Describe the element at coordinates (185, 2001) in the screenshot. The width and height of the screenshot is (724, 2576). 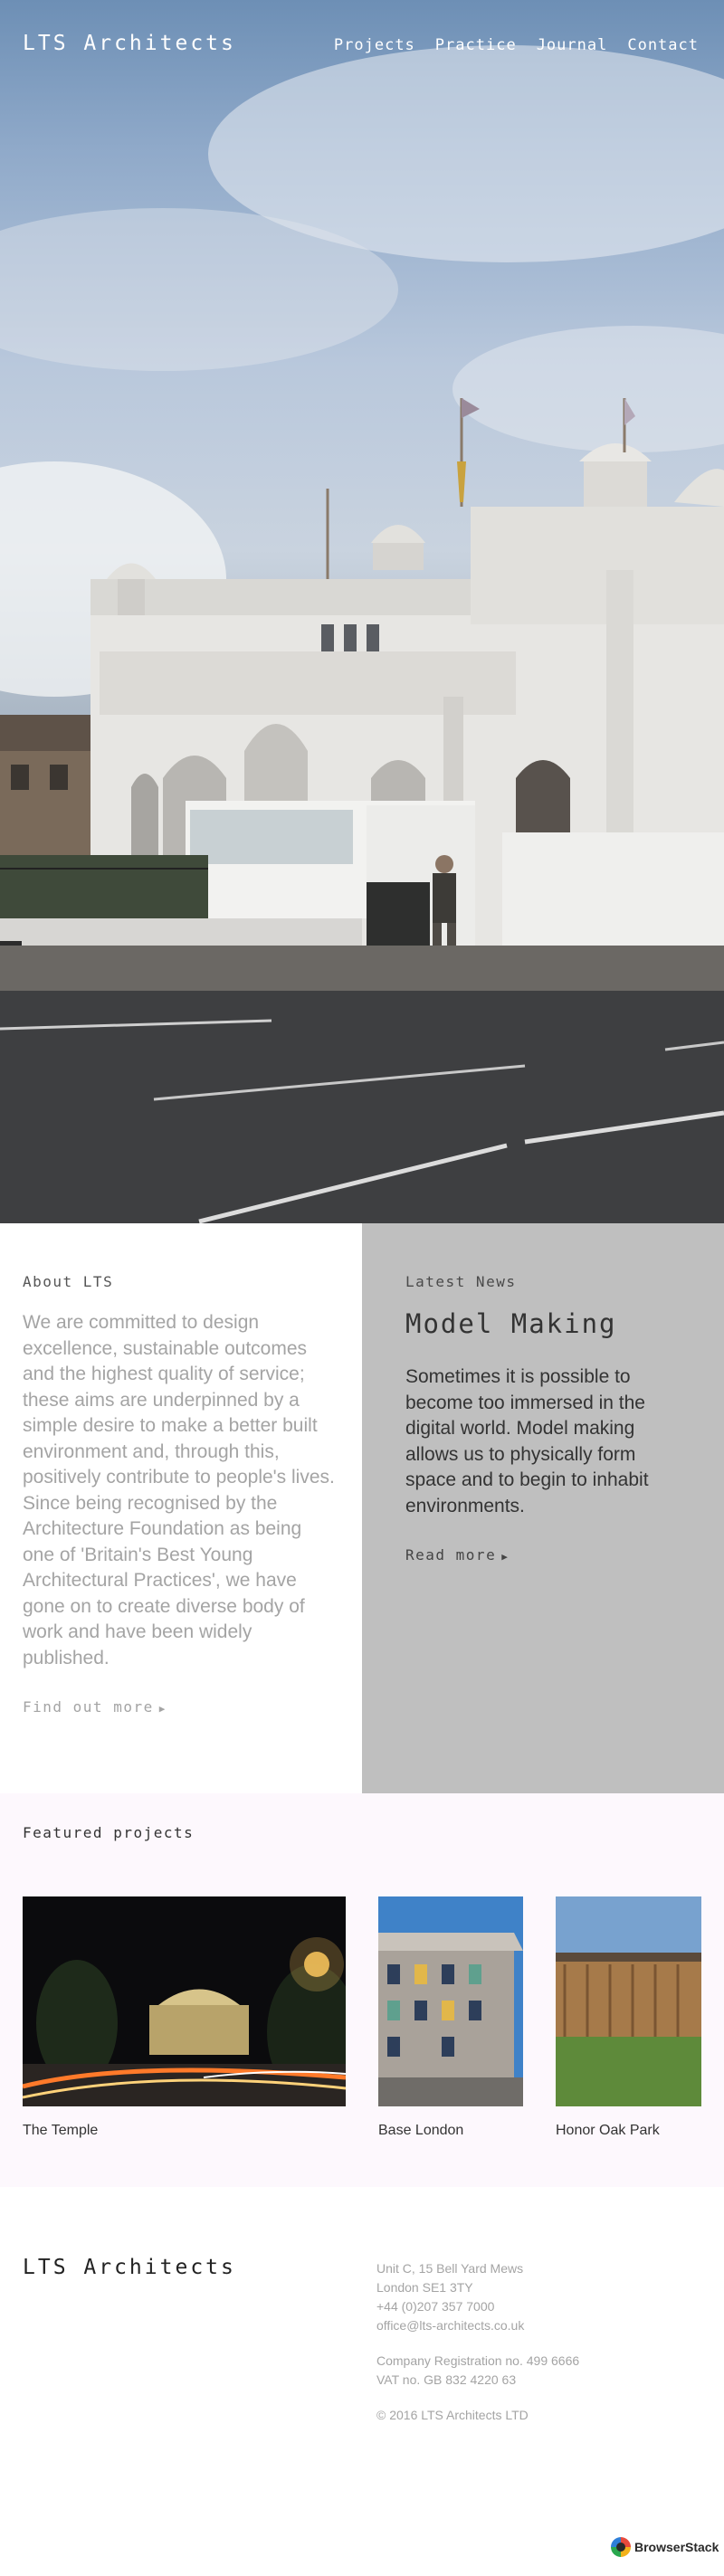
I see `project-thumb-the-temple` at that location.